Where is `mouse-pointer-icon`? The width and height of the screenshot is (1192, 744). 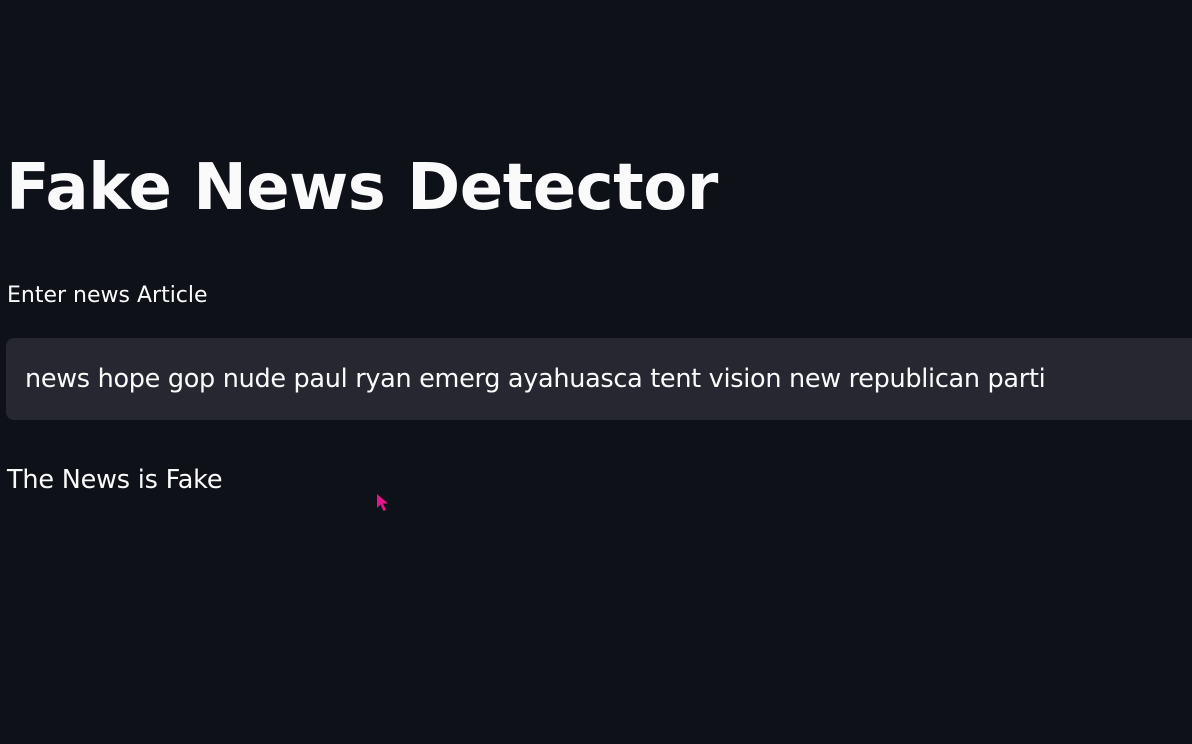
mouse-pointer-icon is located at coordinates (382, 502).